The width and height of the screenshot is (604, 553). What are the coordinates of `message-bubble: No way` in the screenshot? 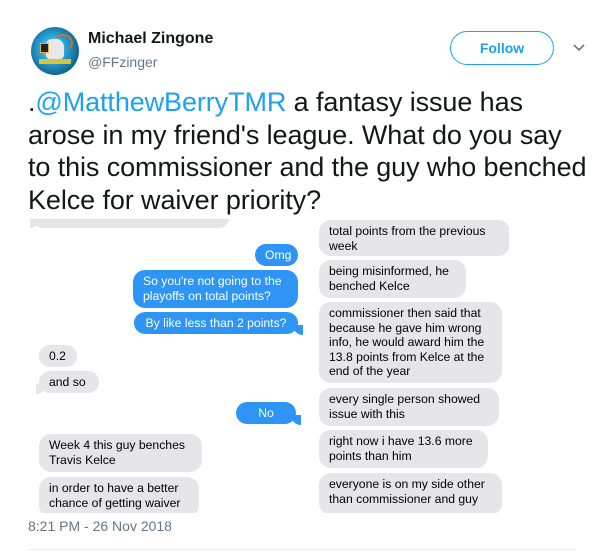 It's located at (266, 418).